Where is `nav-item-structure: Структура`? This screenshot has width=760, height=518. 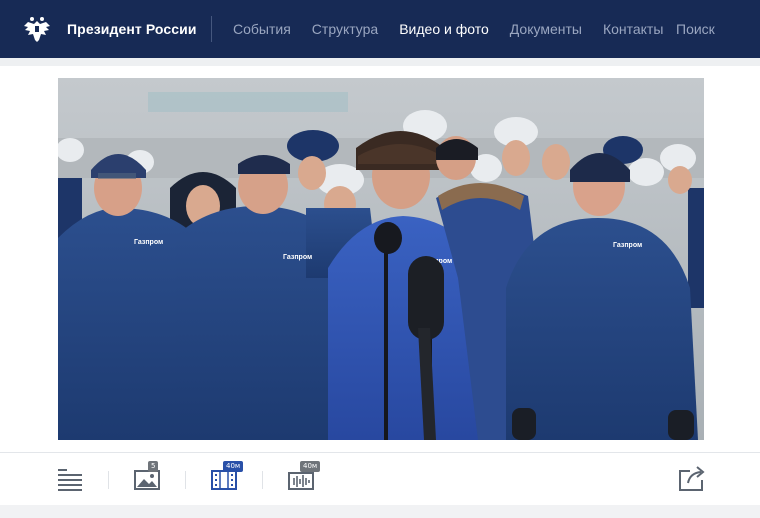 nav-item-structure: Структура is located at coordinates (345, 29).